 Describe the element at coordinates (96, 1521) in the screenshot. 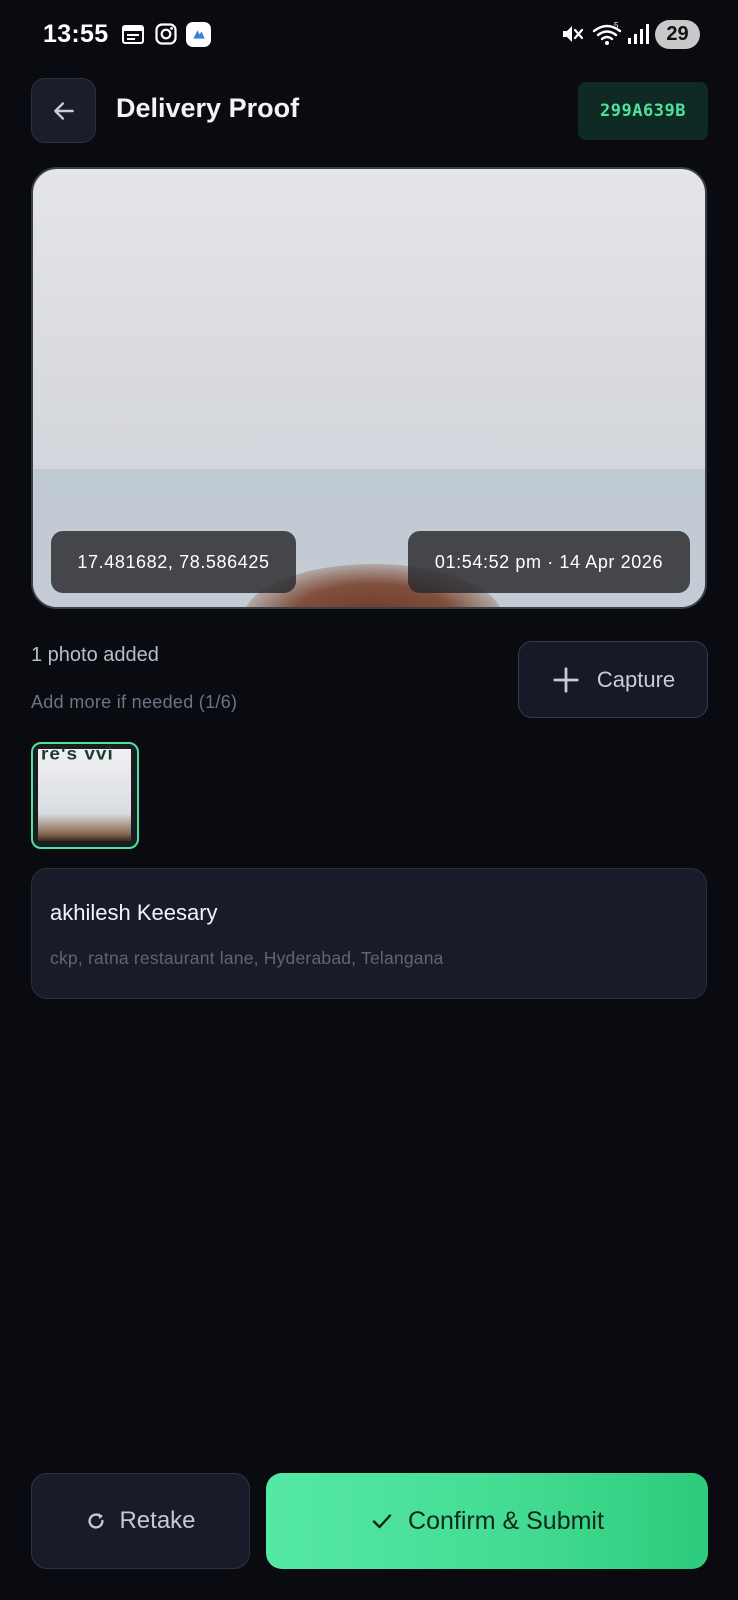

I see `refresh-icon` at that location.